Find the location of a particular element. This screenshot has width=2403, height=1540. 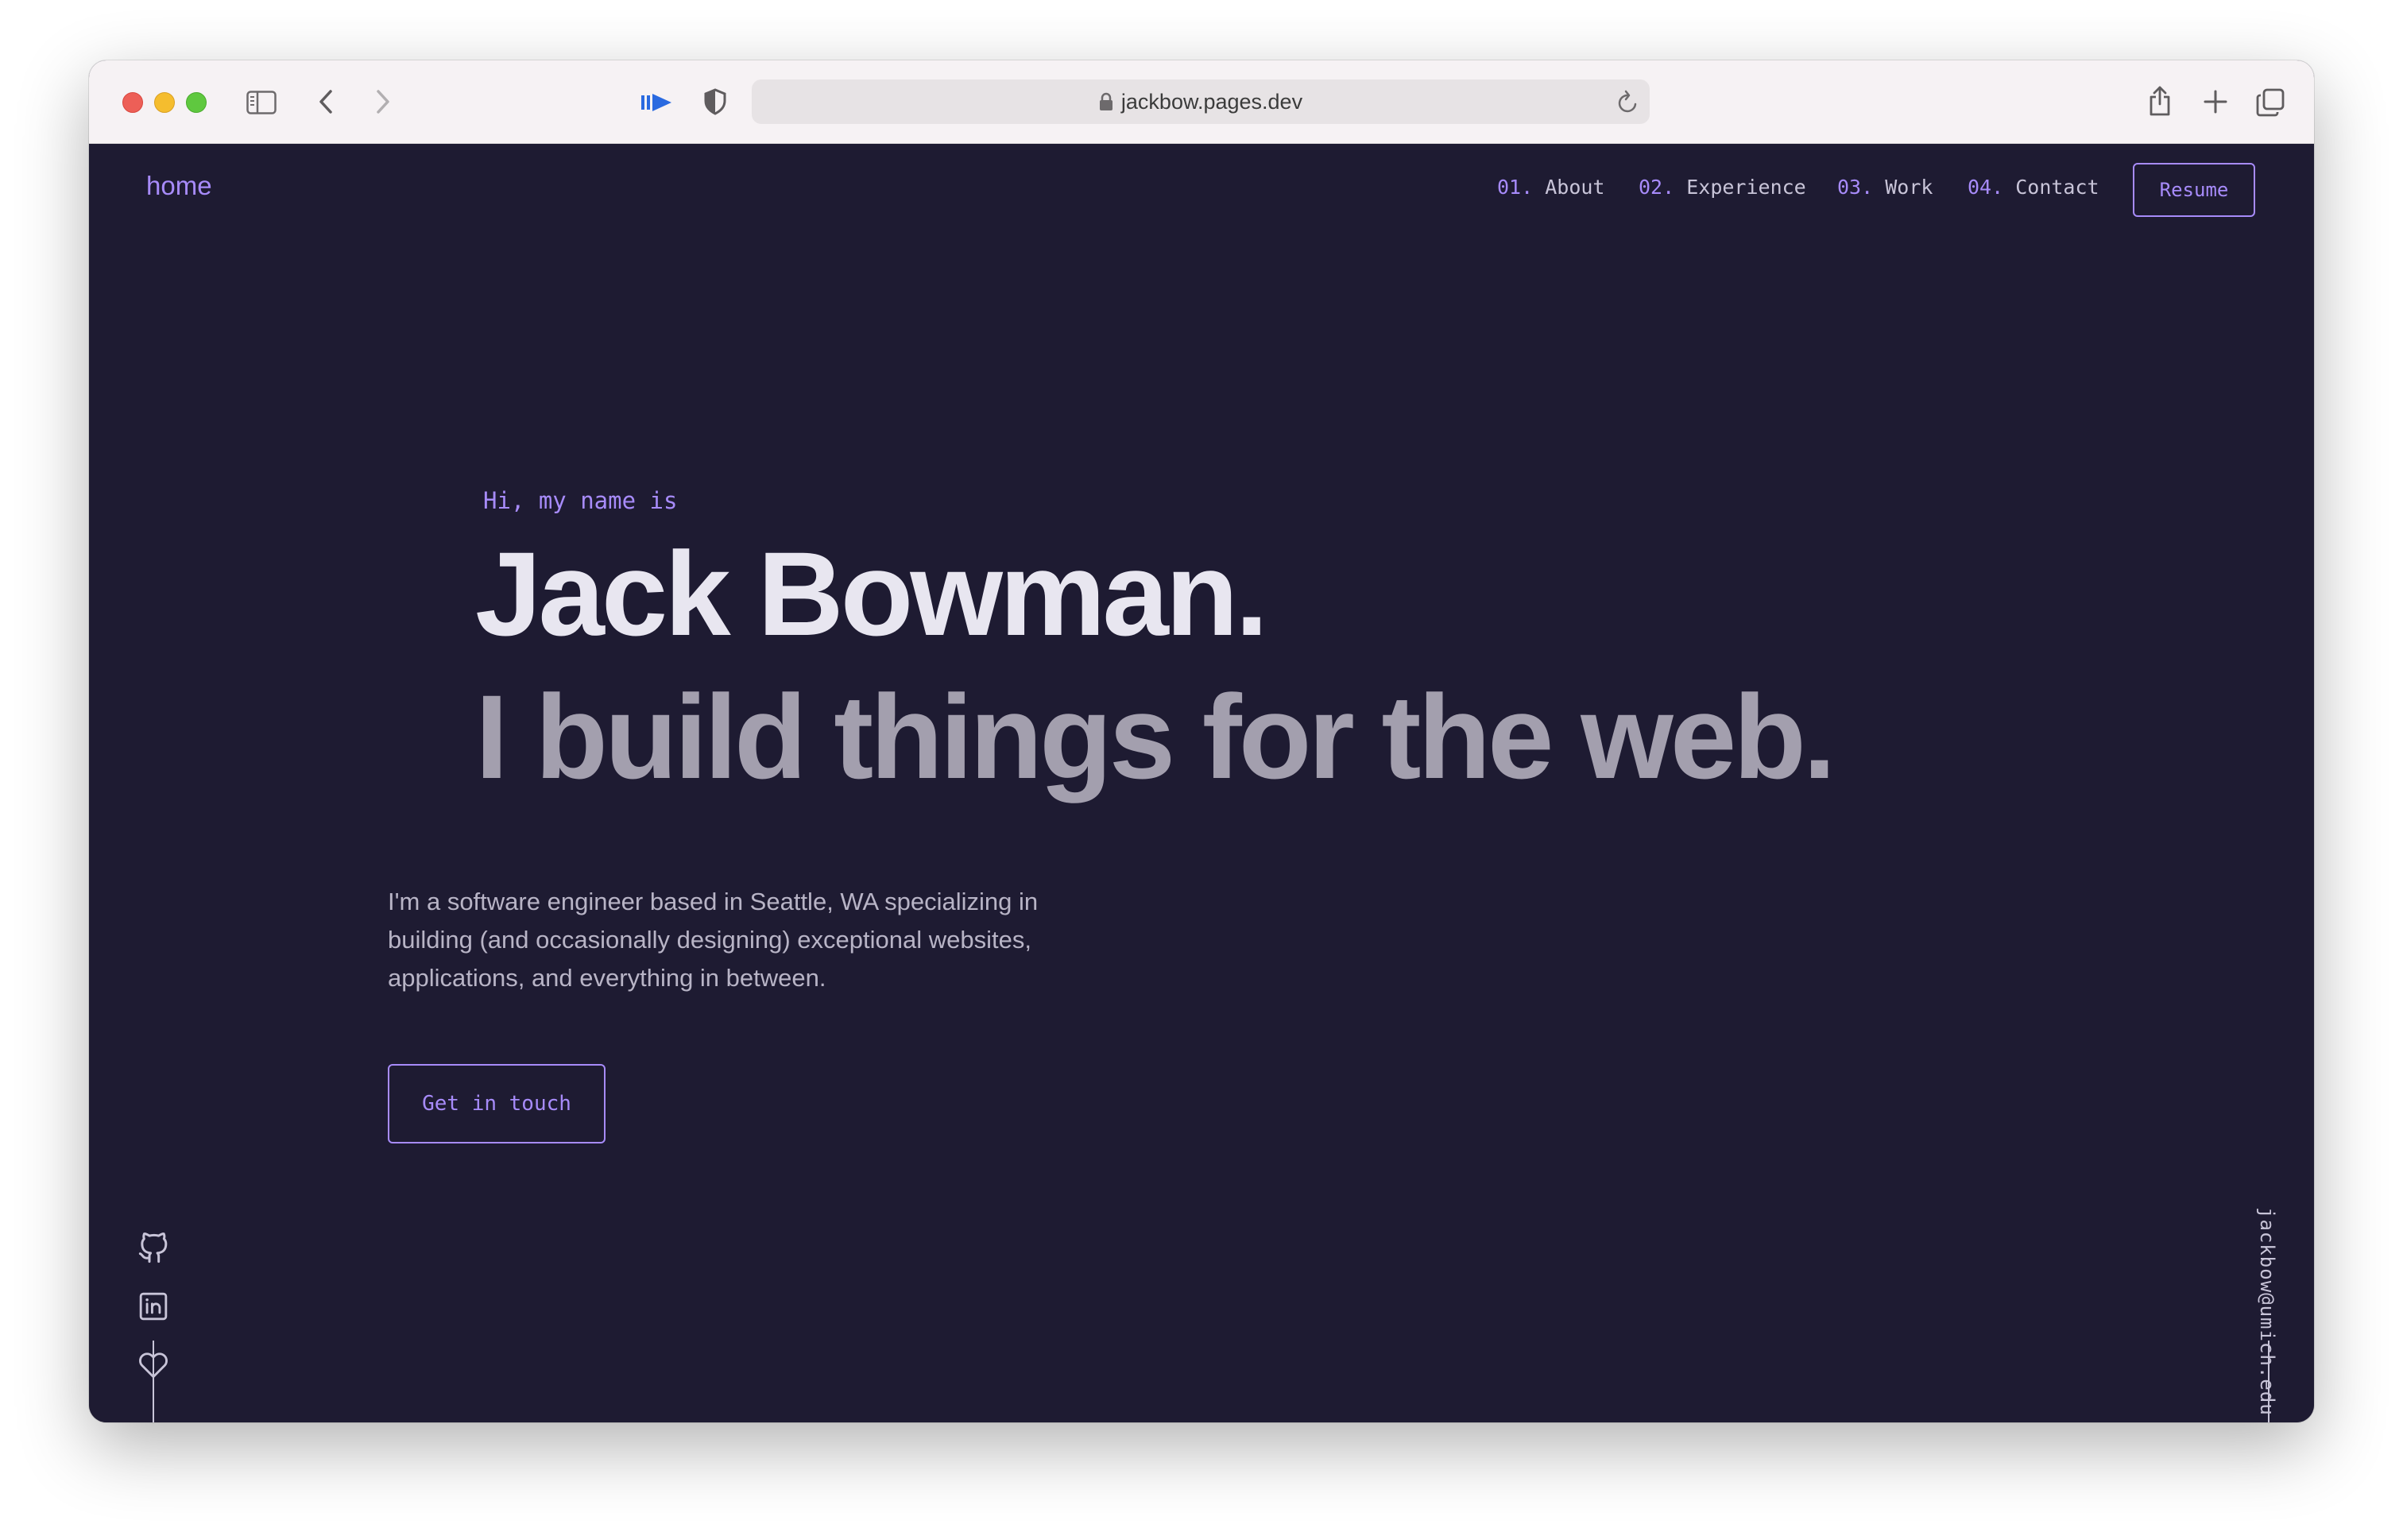

address-bar: jackbow.pages.dev is located at coordinates (1201, 101).